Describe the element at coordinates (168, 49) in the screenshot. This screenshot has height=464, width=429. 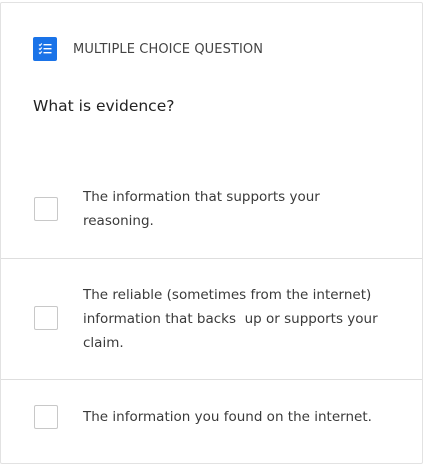
I see `question-type-label: MULTIPLE CHOICE QUESTION` at that location.